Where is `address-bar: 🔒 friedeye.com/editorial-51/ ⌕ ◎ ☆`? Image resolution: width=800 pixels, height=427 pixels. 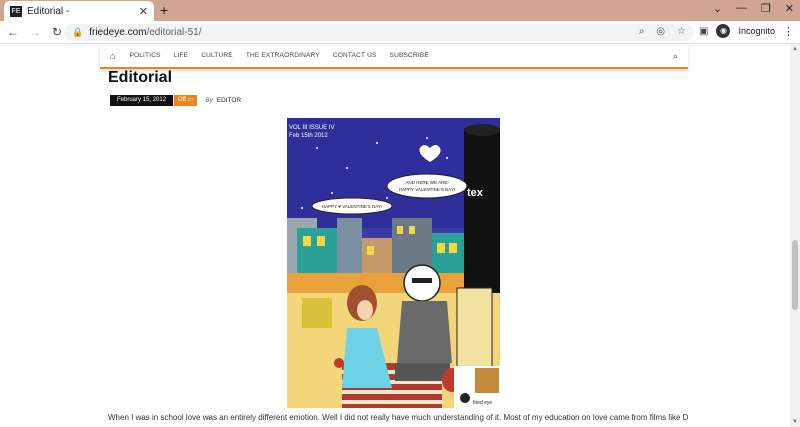 address-bar: 🔒 friedeye.com/editorial-51/ ⌕ ◎ ☆ is located at coordinates (379, 32).